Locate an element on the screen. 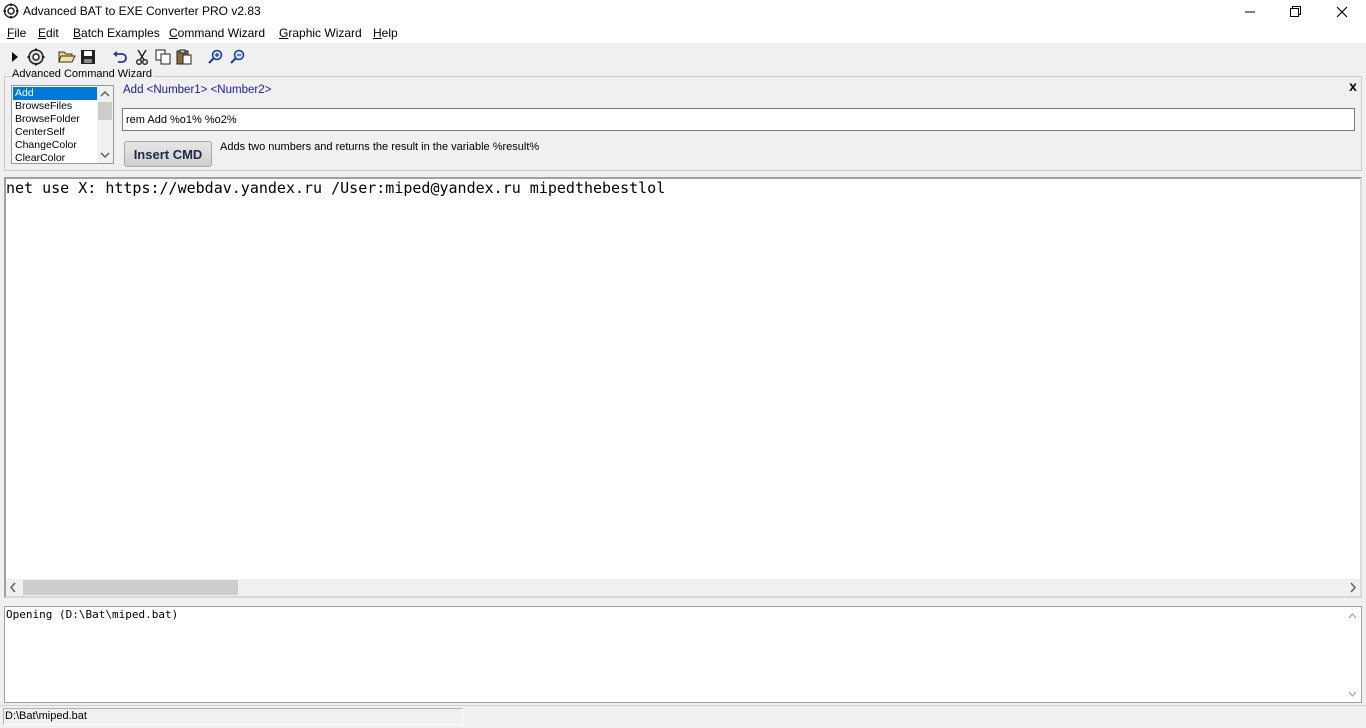 The image size is (1366, 728). undo-icon is located at coordinates (120, 57).